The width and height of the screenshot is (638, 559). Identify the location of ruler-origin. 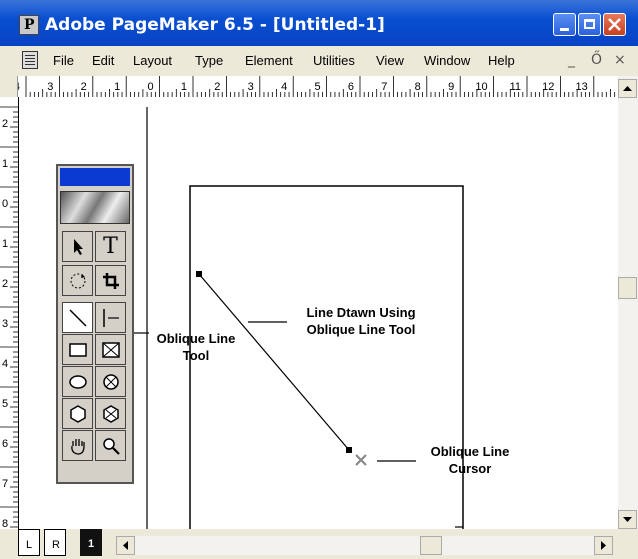
(9, 86).